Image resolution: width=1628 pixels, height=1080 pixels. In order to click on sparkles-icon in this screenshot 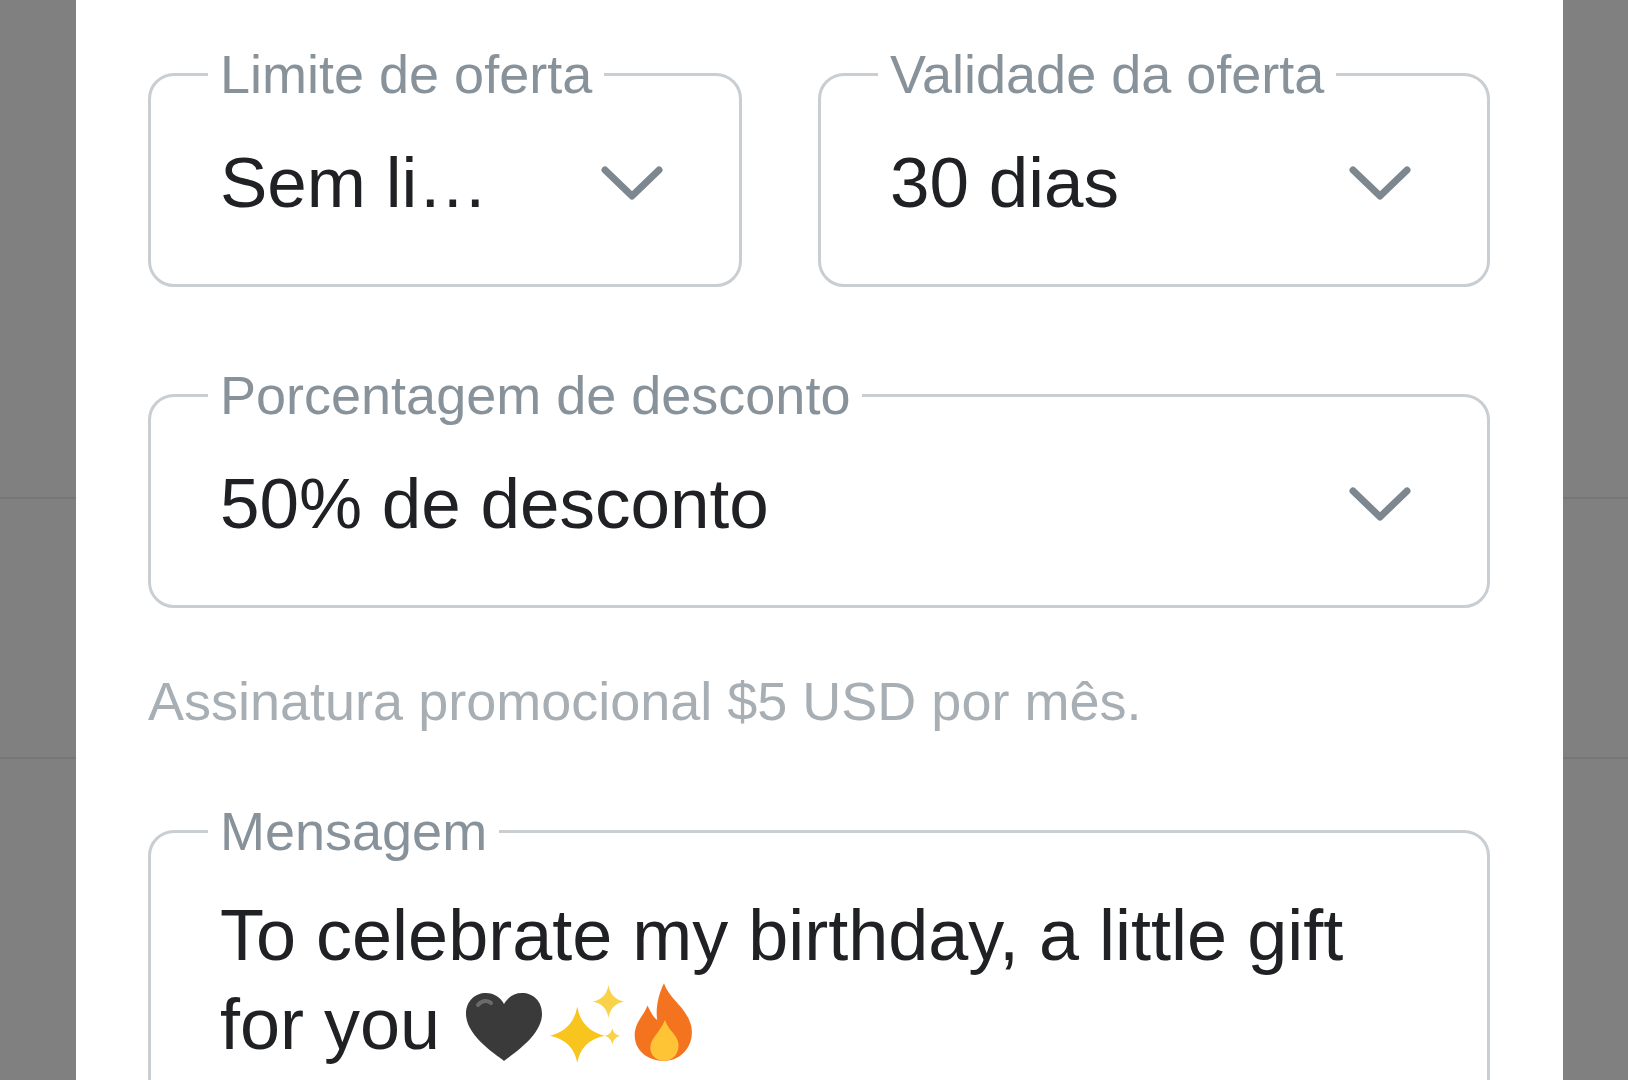, I will do `click(587, 1024)`.